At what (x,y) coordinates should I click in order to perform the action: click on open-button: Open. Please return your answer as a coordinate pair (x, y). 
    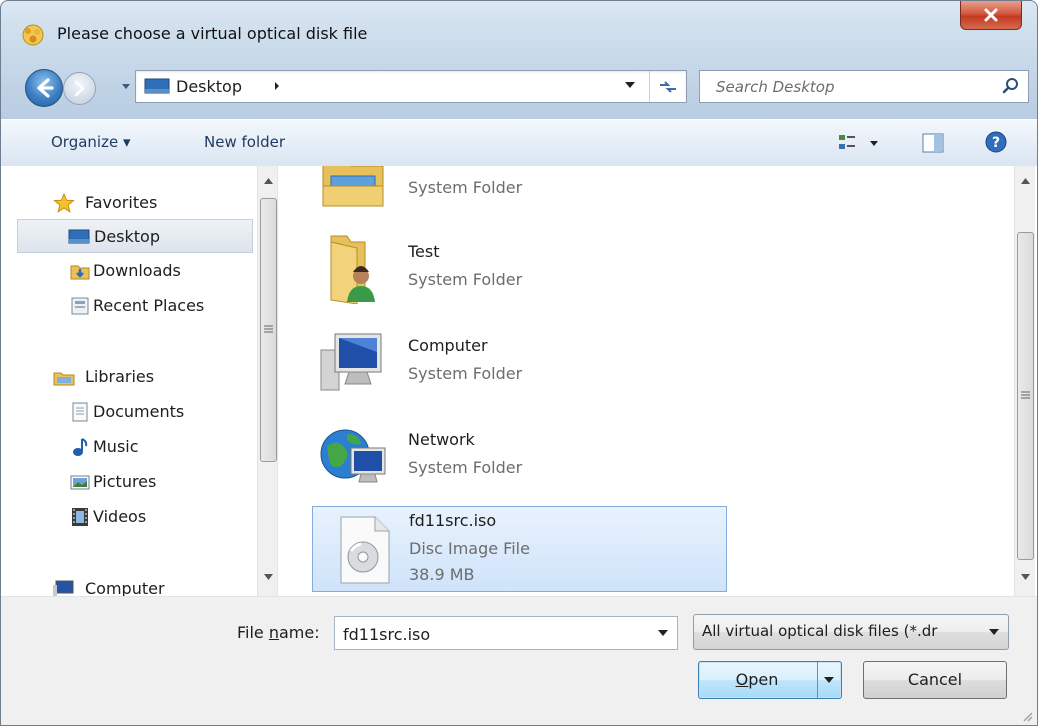
    Looking at the image, I should click on (770, 680).